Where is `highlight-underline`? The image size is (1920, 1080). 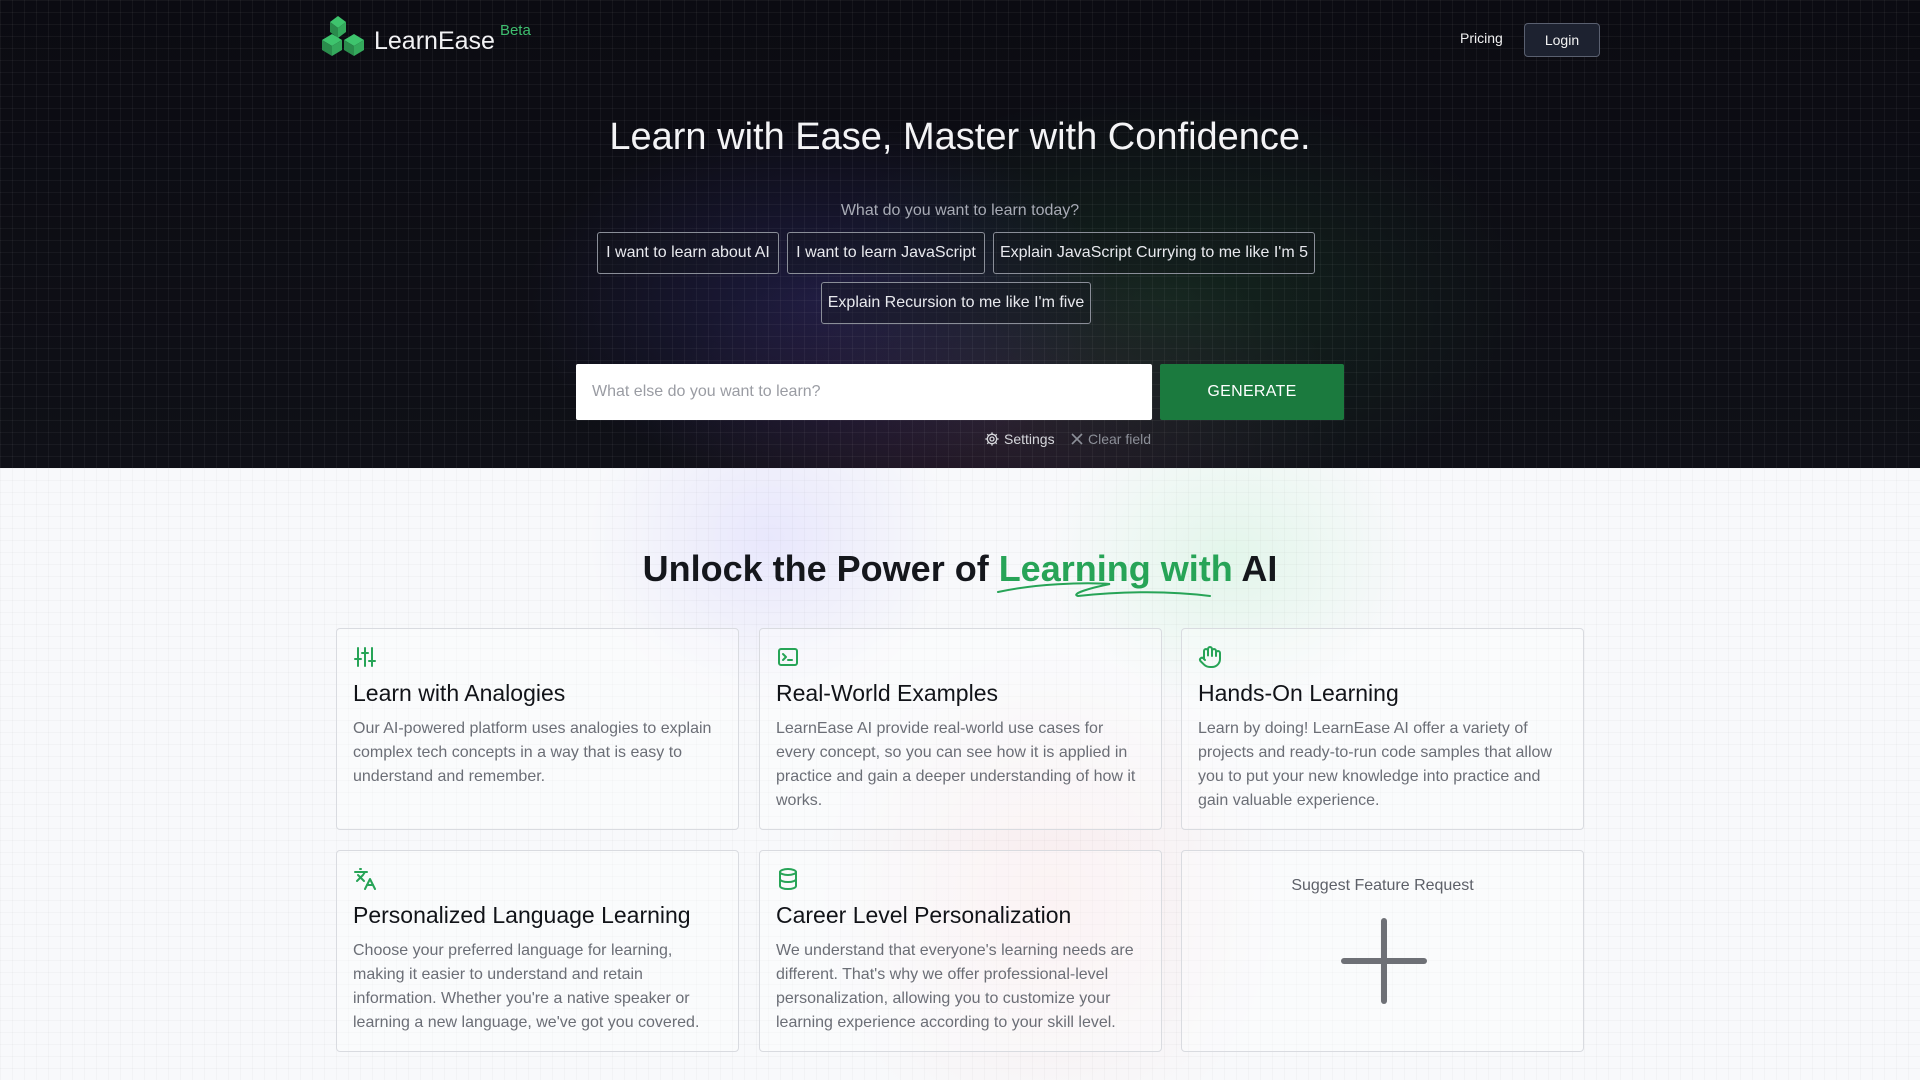 highlight-underline is located at coordinates (1104, 590).